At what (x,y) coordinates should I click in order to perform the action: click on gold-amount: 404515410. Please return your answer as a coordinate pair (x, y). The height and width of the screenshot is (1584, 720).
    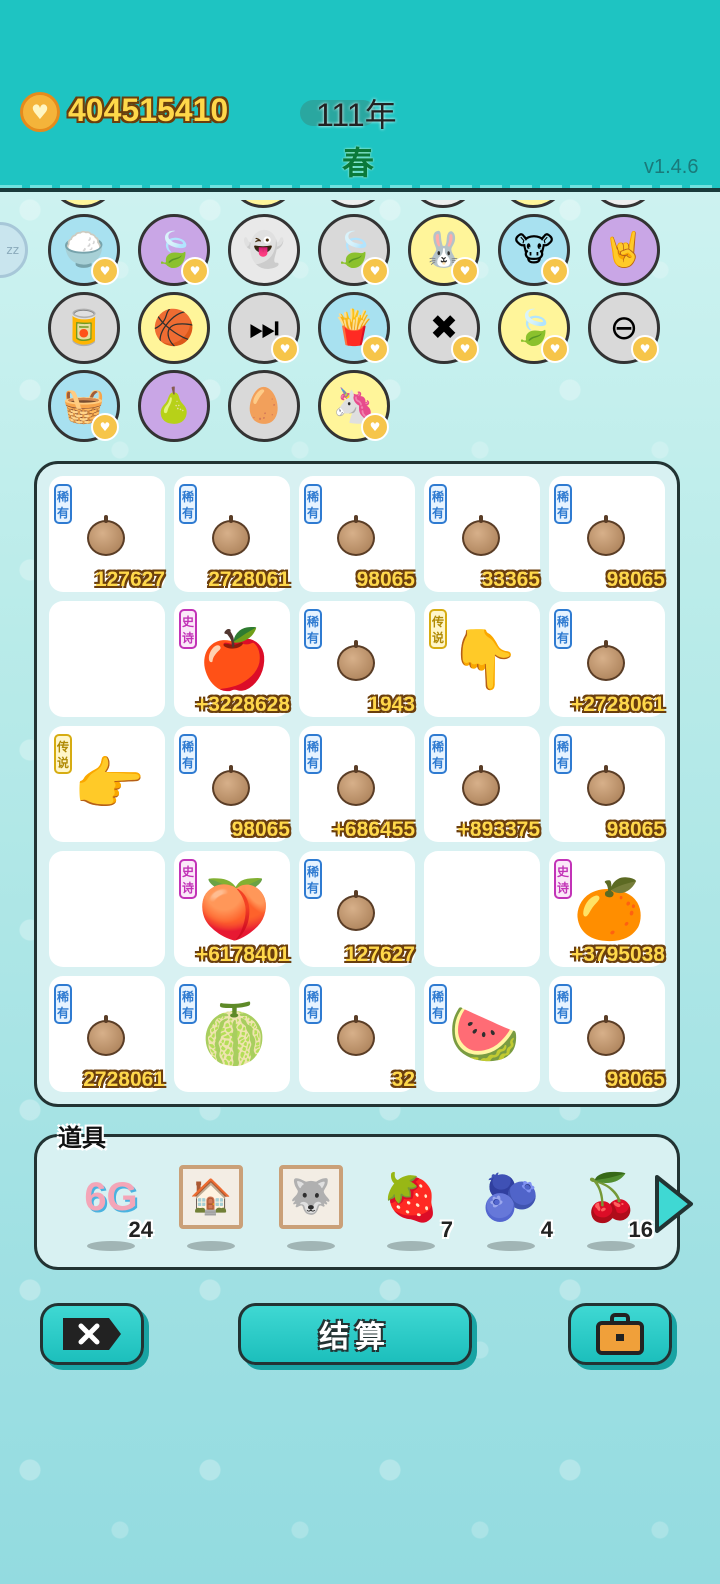
    Looking at the image, I should click on (148, 110).